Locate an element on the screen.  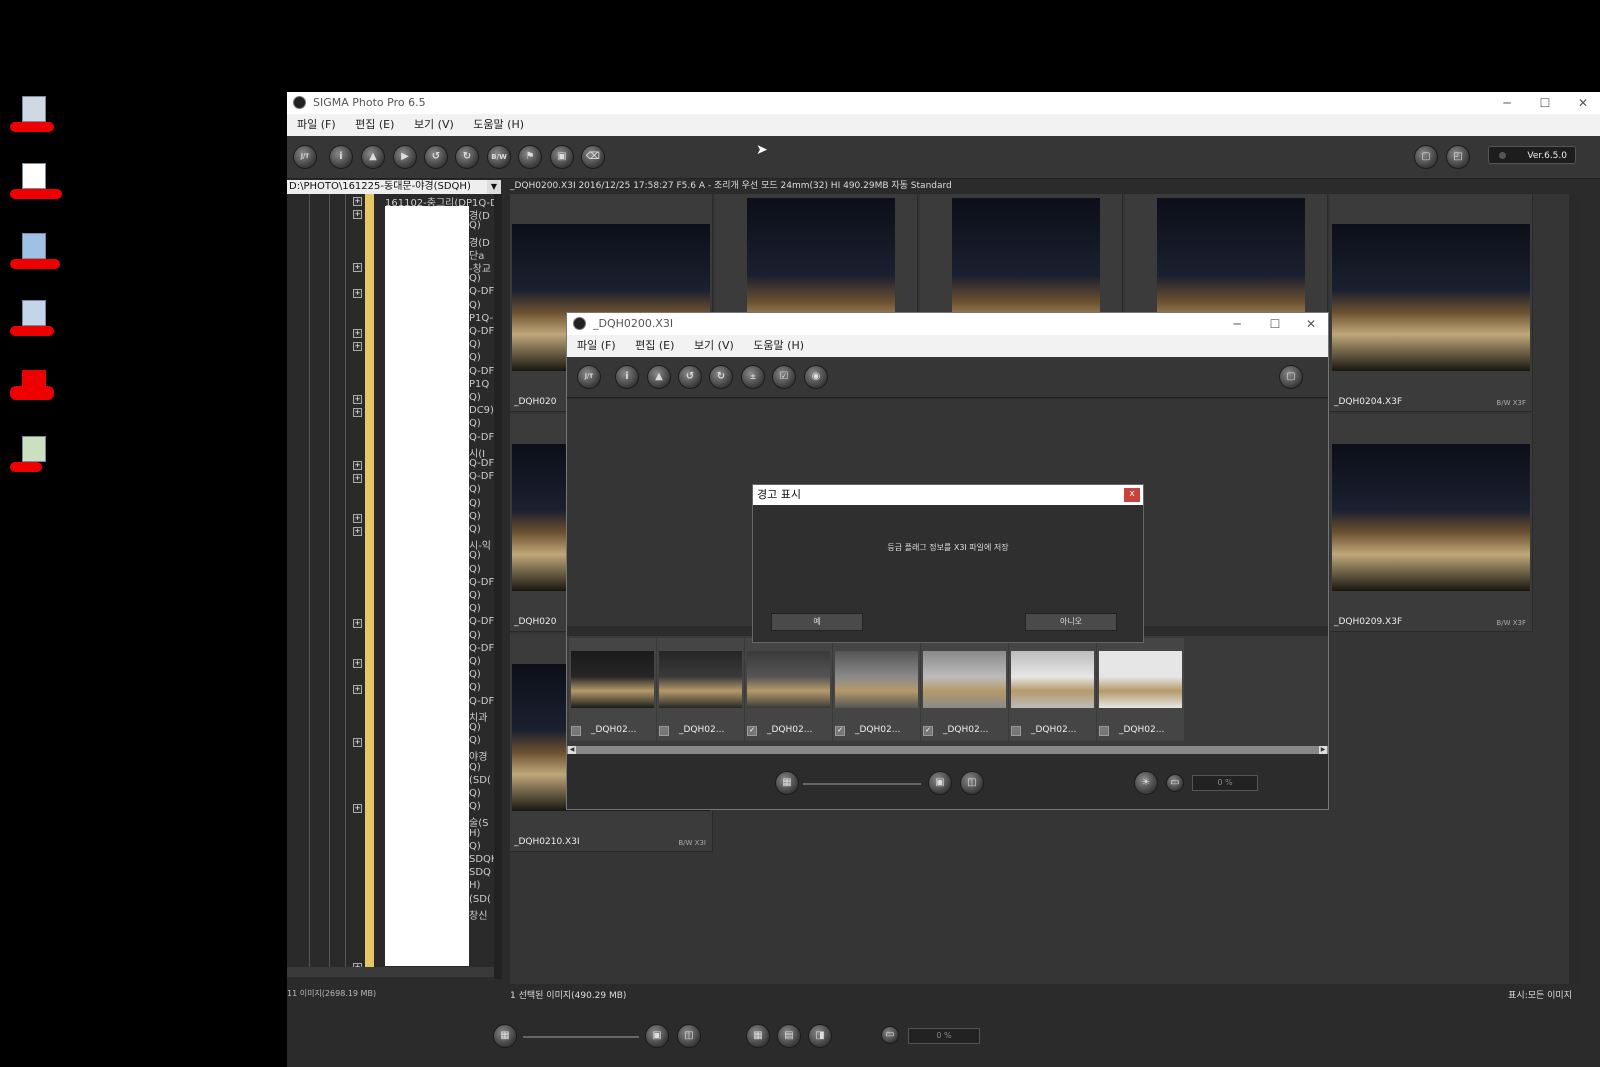
zoom-field: 0 % is located at coordinates (944, 1036).